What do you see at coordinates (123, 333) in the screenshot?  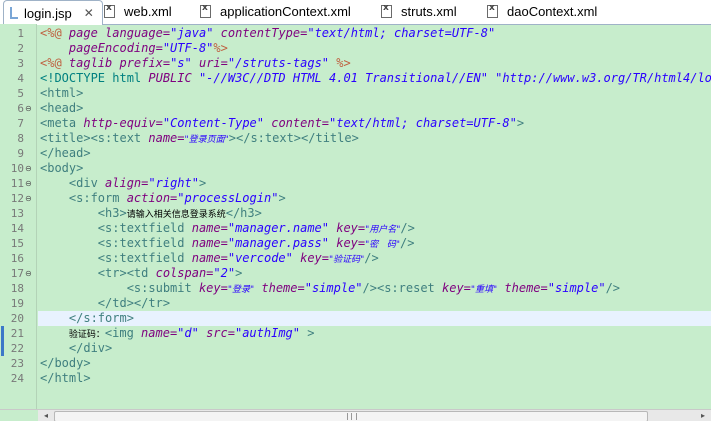 I see `code-token: <img` at bounding box center [123, 333].